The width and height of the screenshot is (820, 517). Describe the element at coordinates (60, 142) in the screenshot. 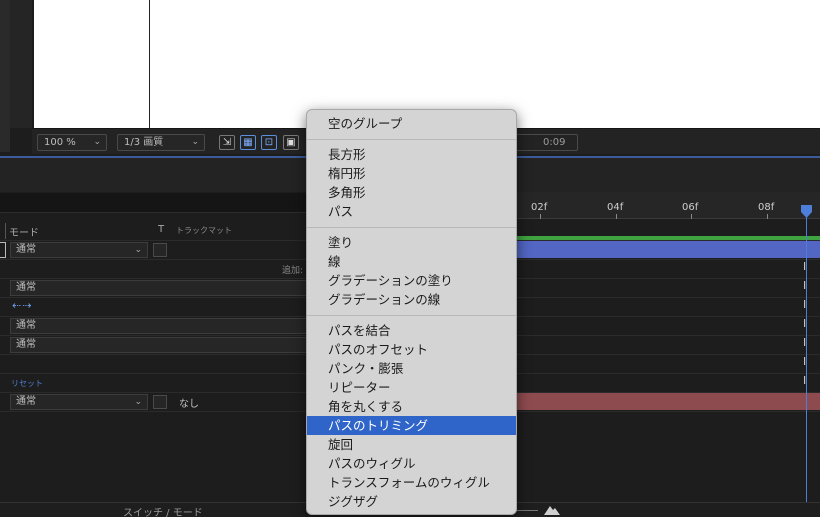

I see `zoom-value: 100 %` at that location.